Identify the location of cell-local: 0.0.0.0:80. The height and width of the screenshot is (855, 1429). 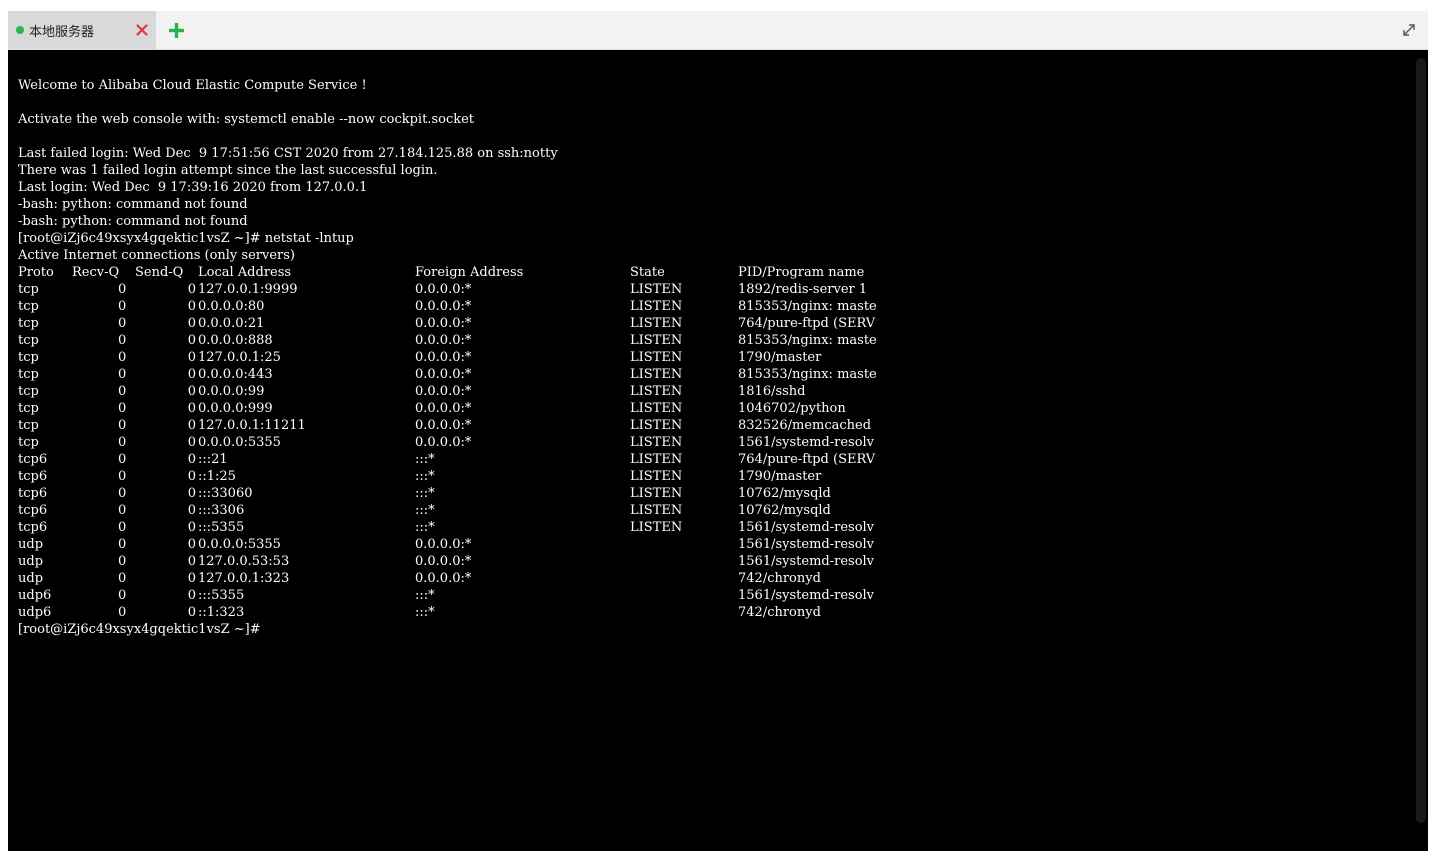
(231, 306).